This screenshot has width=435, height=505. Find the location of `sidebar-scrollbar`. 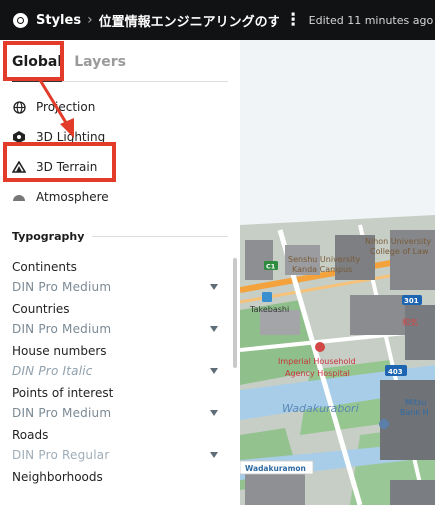

sidebar-scrollbar is located at coordinates (235, 313).